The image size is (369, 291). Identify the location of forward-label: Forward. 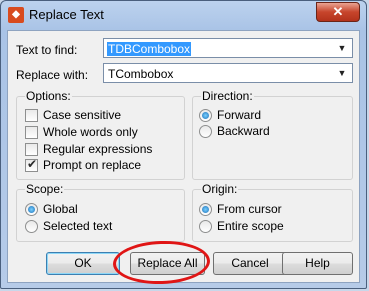
(239, 115).